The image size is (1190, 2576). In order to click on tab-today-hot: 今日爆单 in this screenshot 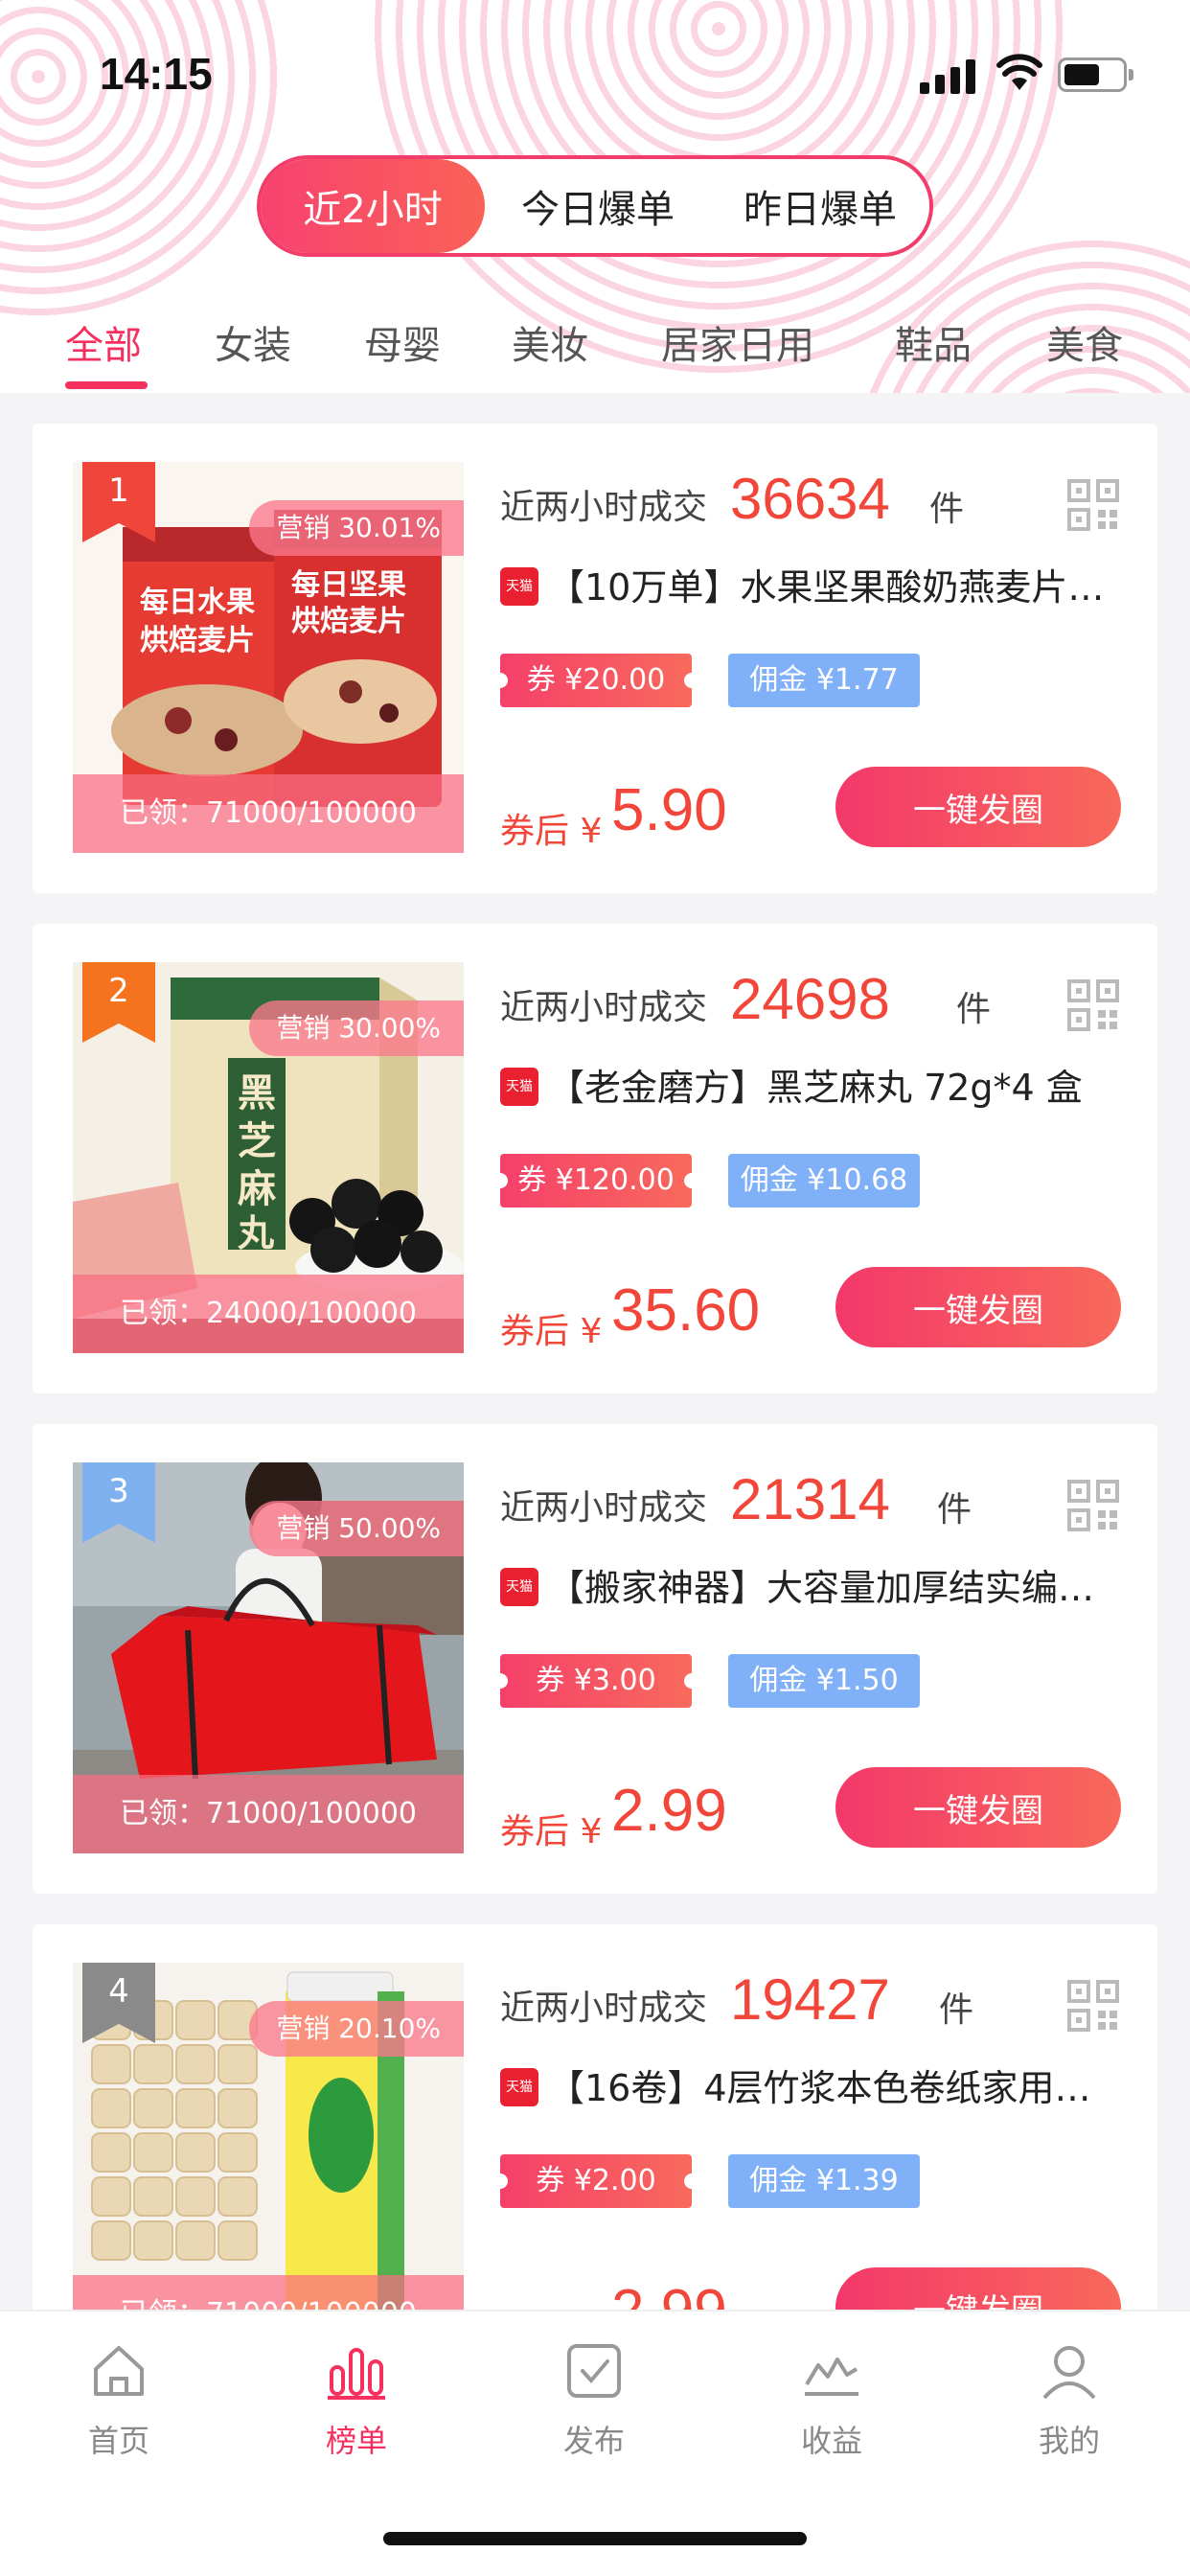, I will do `click(598, 206)`.